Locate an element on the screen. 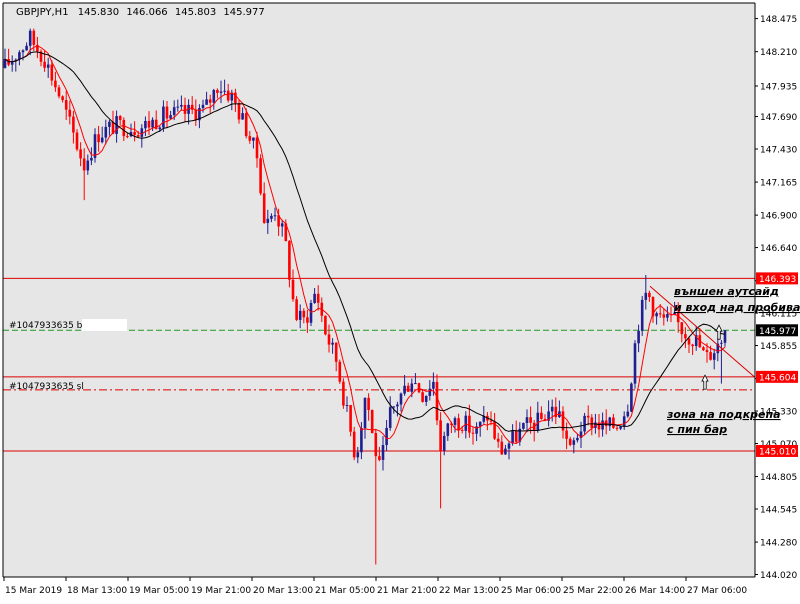  price-tick-label: 148.210 is located at coordinates (778, 53).